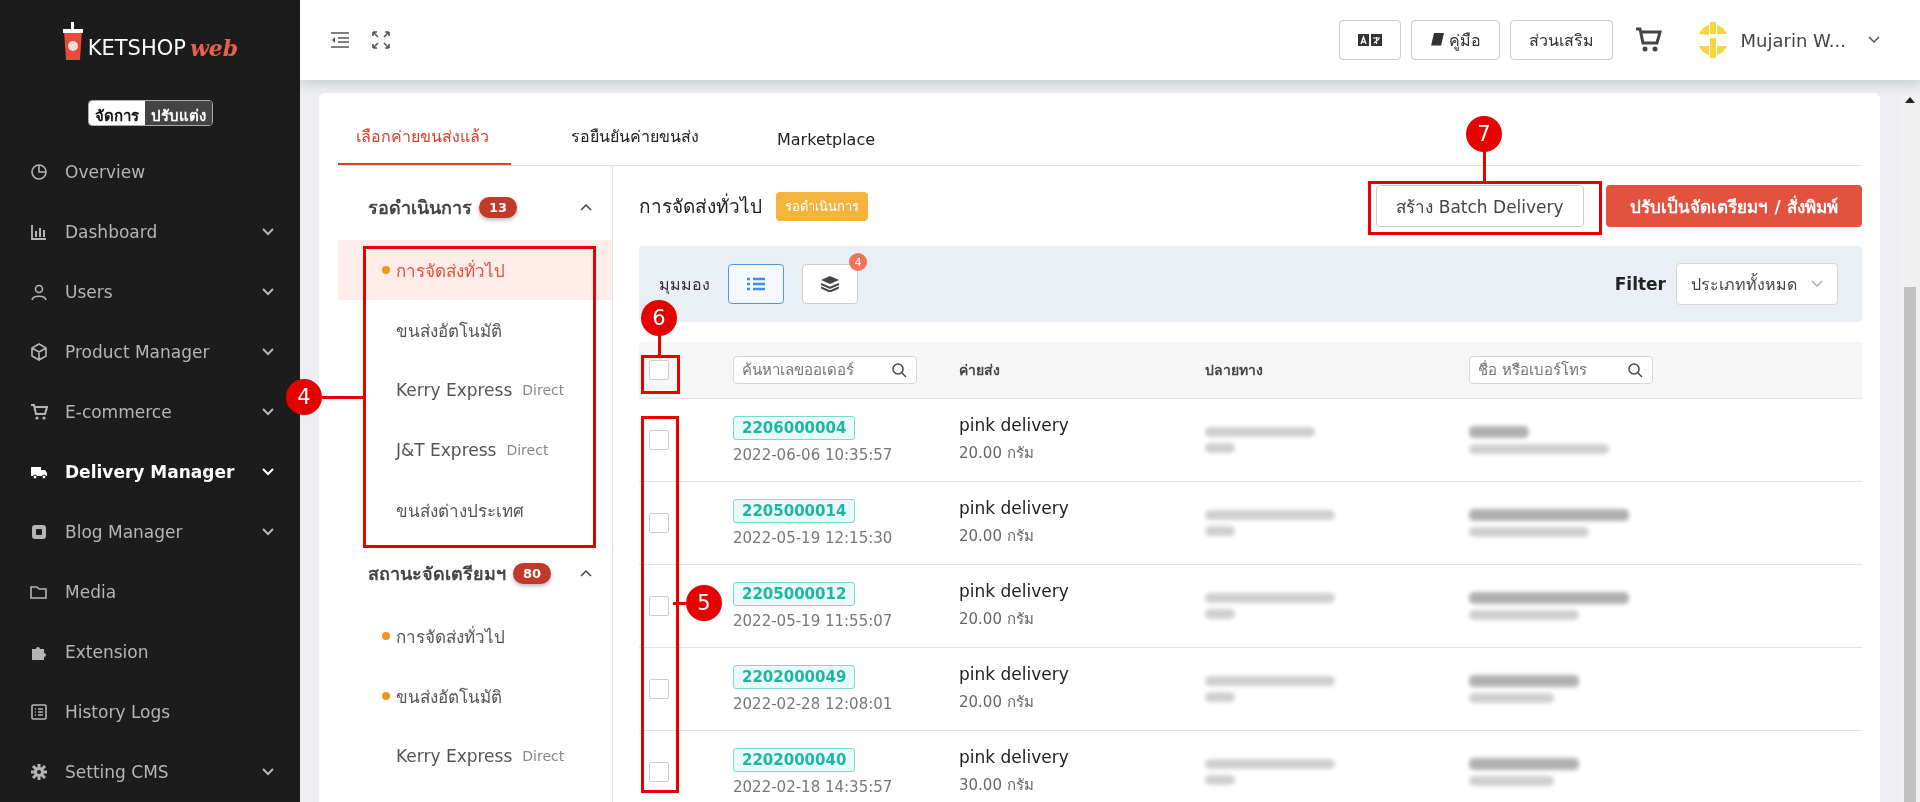  What do you see at coordinates (813, 538) in the screenshot?
I see `order-date: 2022-05-19 12:15:30` at bounding box center [813, 538].